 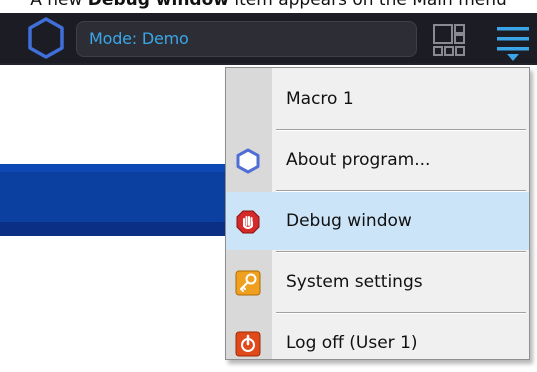 What do you see at coordinates (46, 38) in the screenshot?
I see `hexagon-logo-icon` at bounding box center [46, 38].